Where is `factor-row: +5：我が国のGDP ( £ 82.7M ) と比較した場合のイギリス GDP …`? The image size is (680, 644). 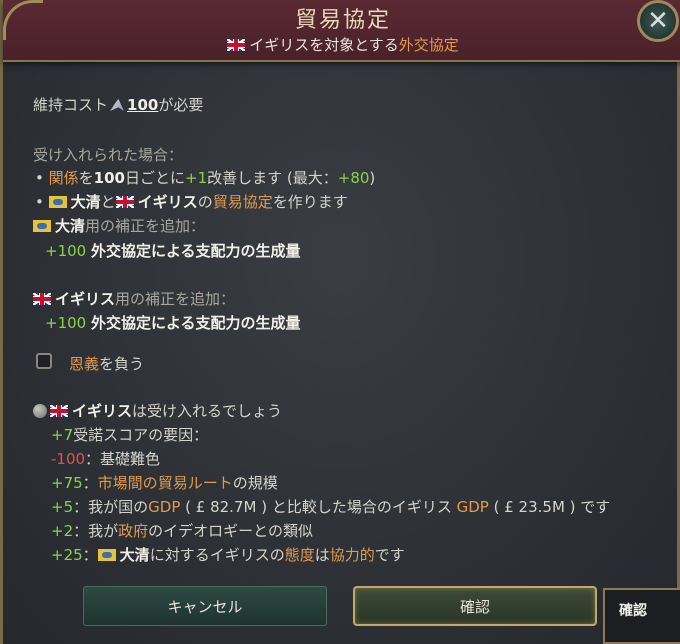
factor-row: +5：我が国のGDP ( £ 82.7M ) と比較した場合のイギリス GDP … is located at coordinates (330, 506).